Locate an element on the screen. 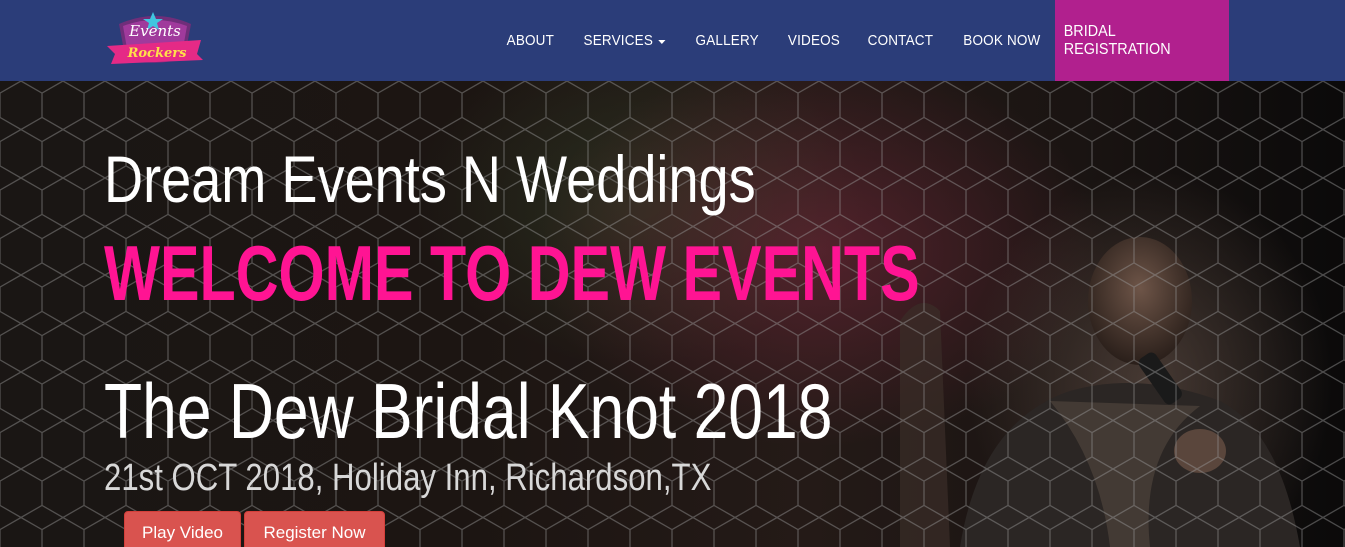 The width and height of the screenshot is (1345, 547). svg-text: Rockers is located at coordinates (157, 53).